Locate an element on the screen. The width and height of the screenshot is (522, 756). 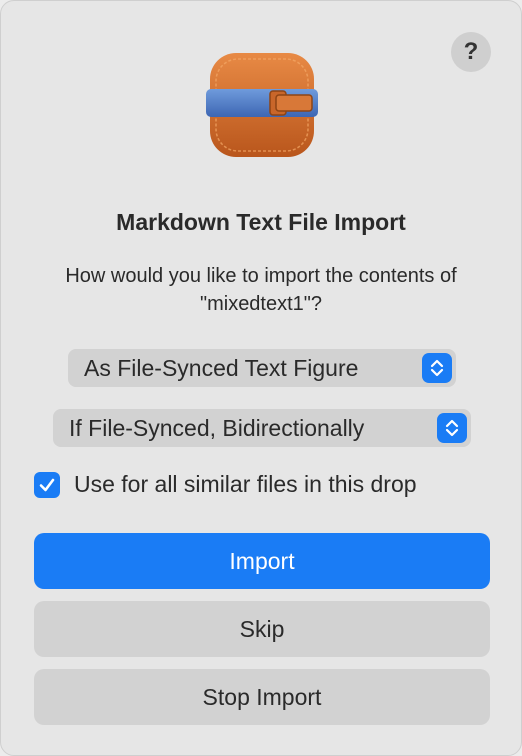
stop-import-button: Stop Import is located at coordinates (262, 697).